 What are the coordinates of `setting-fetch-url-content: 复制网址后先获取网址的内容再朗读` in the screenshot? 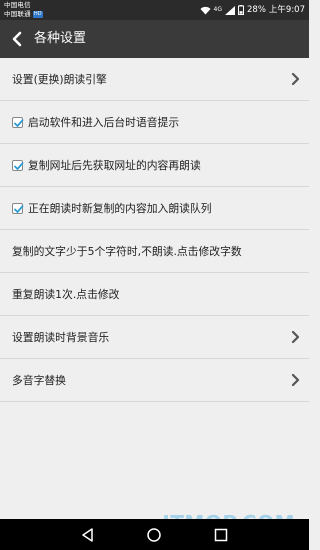 It's located at (154, 165).